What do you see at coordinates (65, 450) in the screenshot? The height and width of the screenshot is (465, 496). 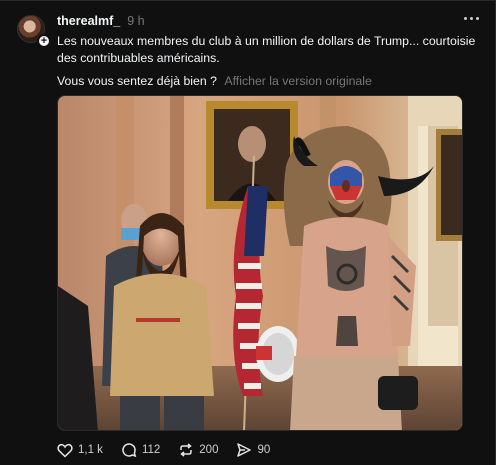 I see `heart-icon` at bounding box center [65, 450].